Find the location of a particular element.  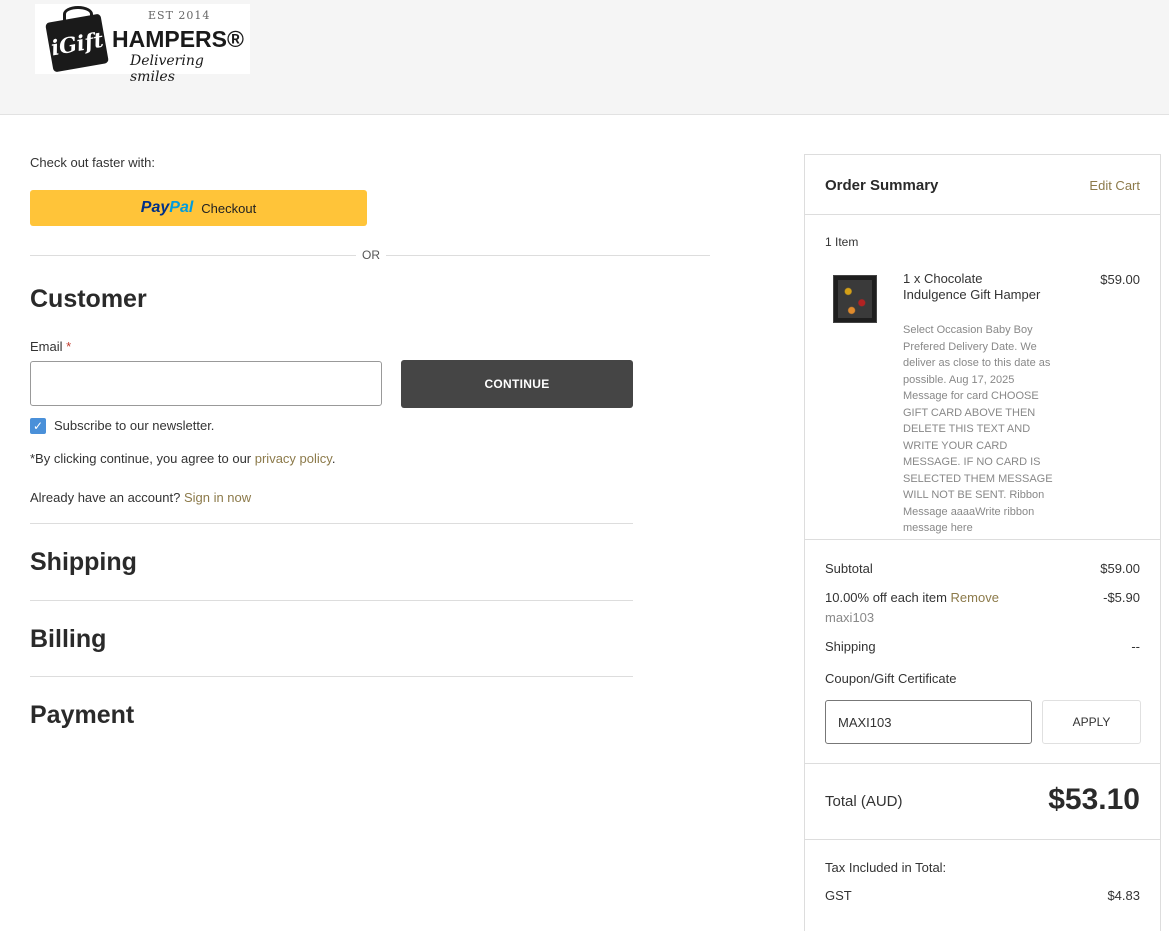

logo-tagline: Delivering smiles is located at coordinates (167, 69).